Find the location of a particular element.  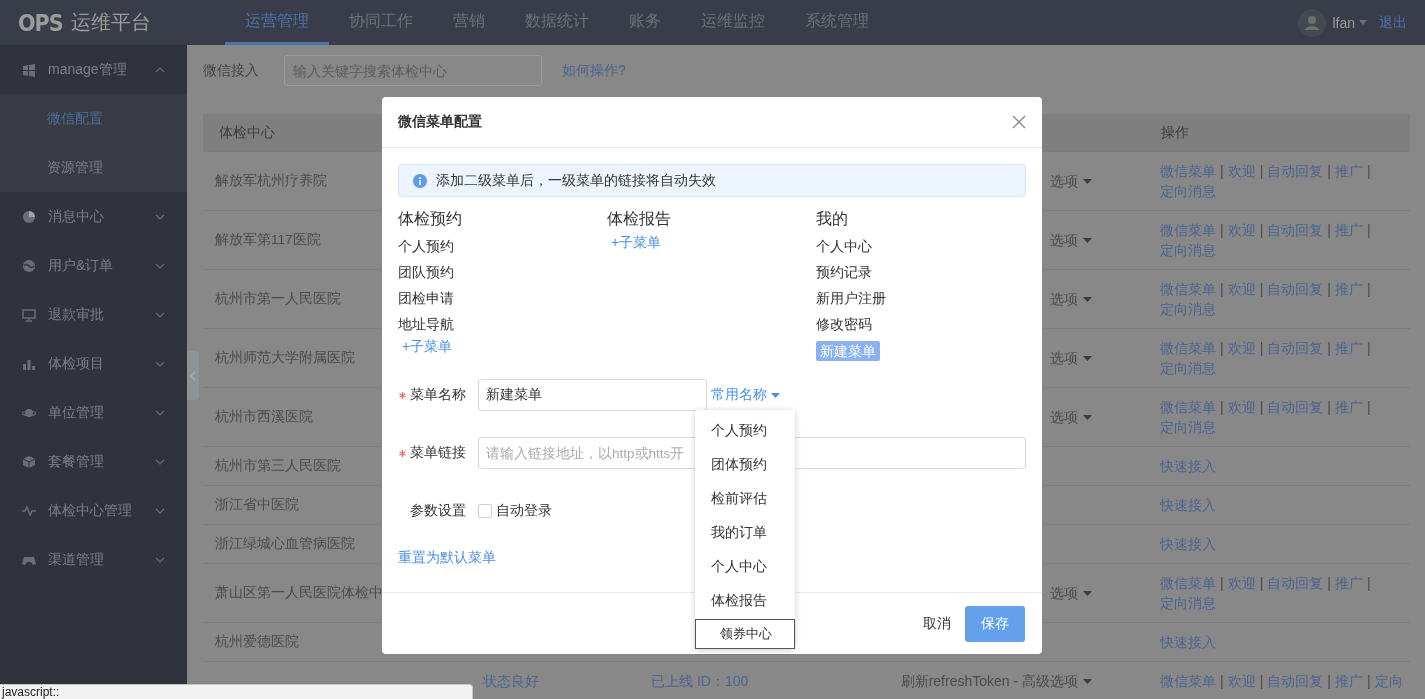

menu-item: 个人中心 is located at coordinates (844, 246).